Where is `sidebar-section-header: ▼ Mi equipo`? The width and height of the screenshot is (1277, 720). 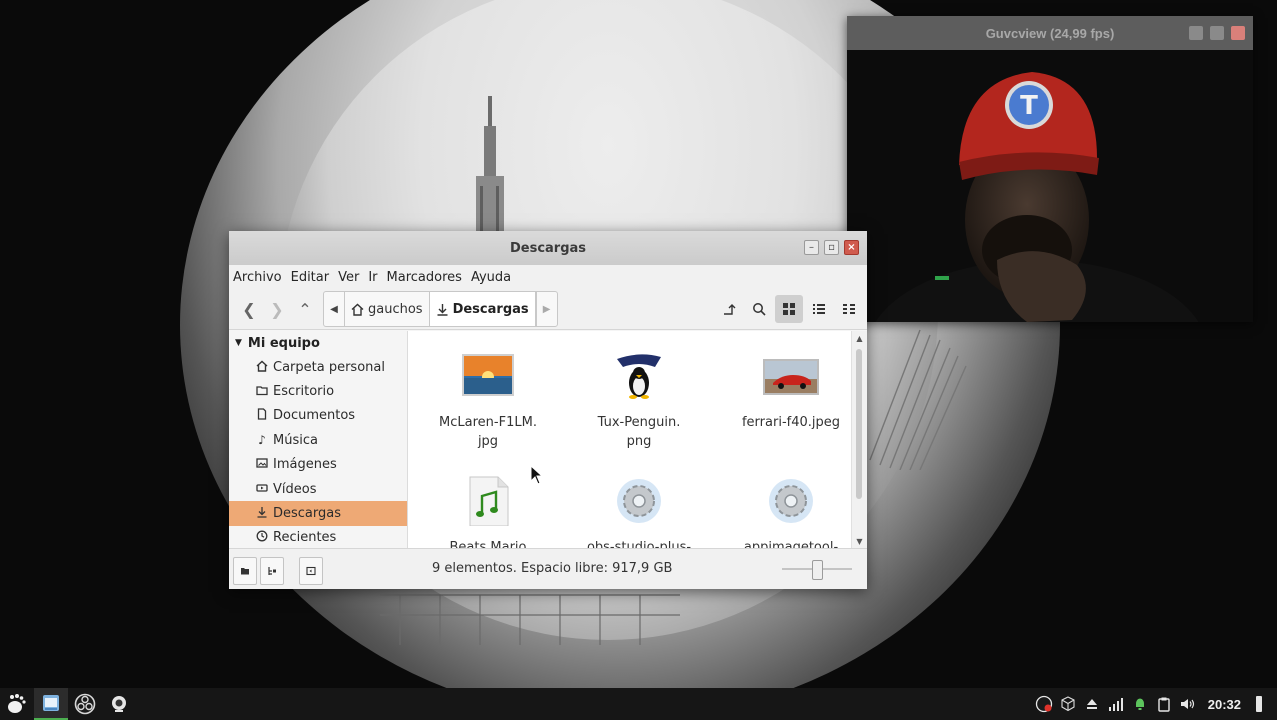 sidebar-section-header: ▼ Mi equipo is located at coordinates (318, 343).